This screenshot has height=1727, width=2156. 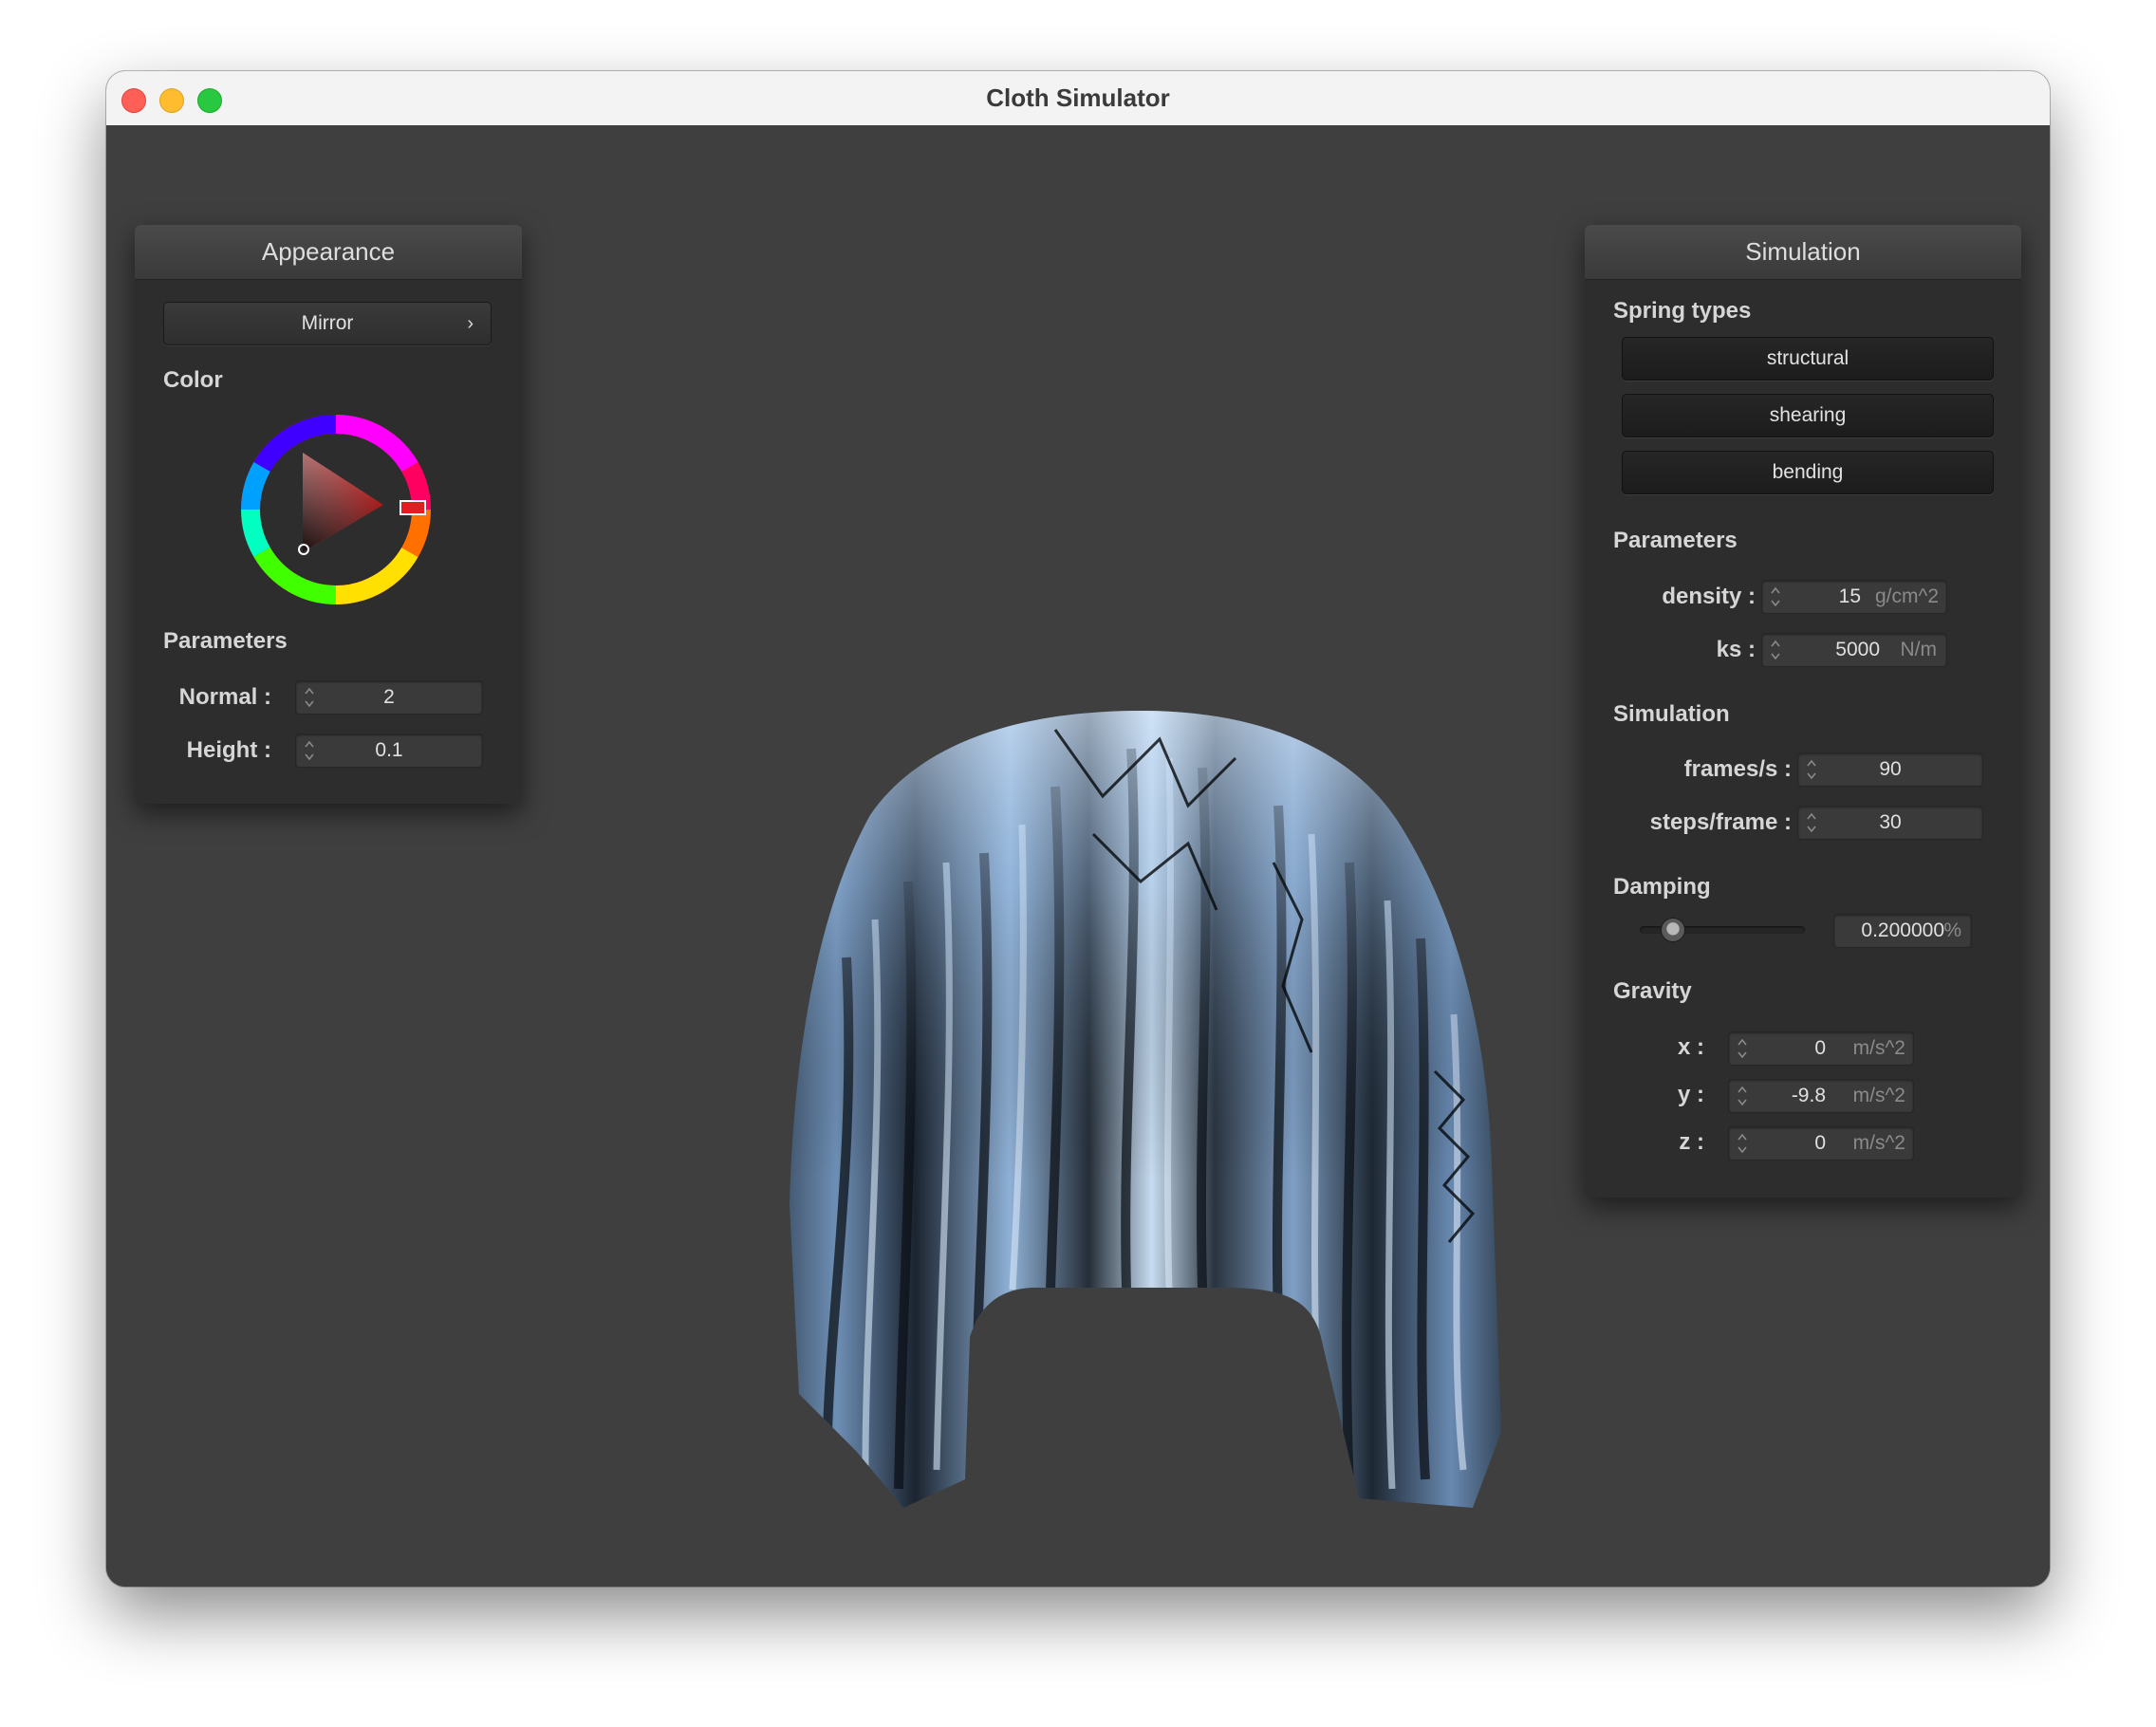 I want to click on material-select-button: Mirror ›, so click(x=327, y=324).